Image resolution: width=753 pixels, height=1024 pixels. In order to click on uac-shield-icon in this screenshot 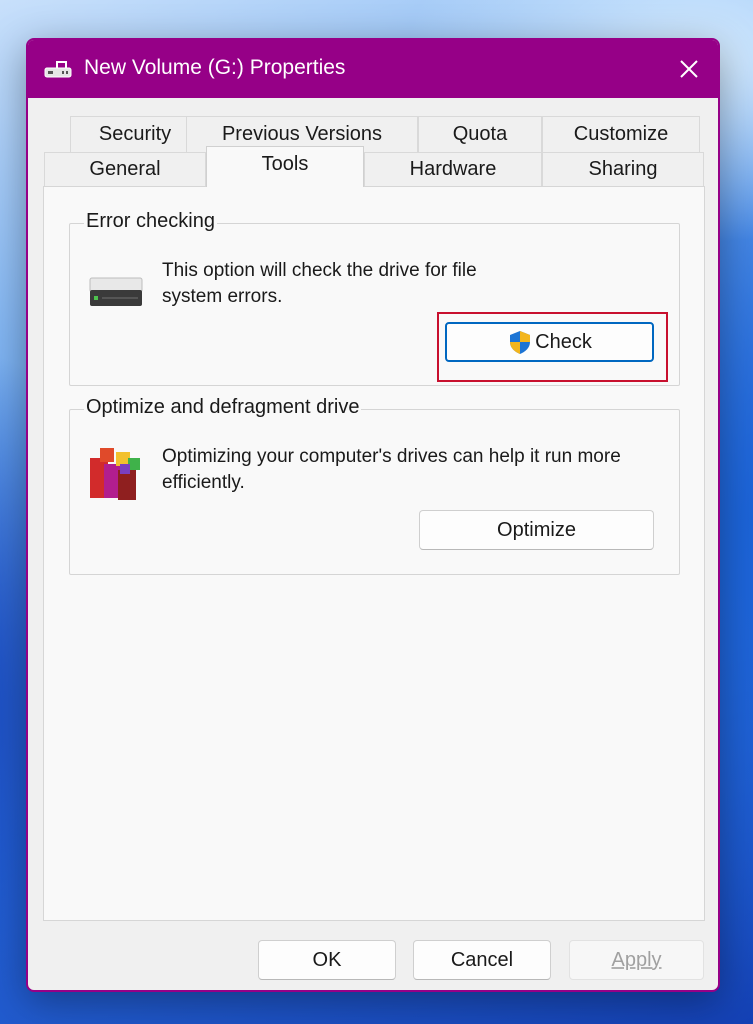, I will do `click(520, 342)`.